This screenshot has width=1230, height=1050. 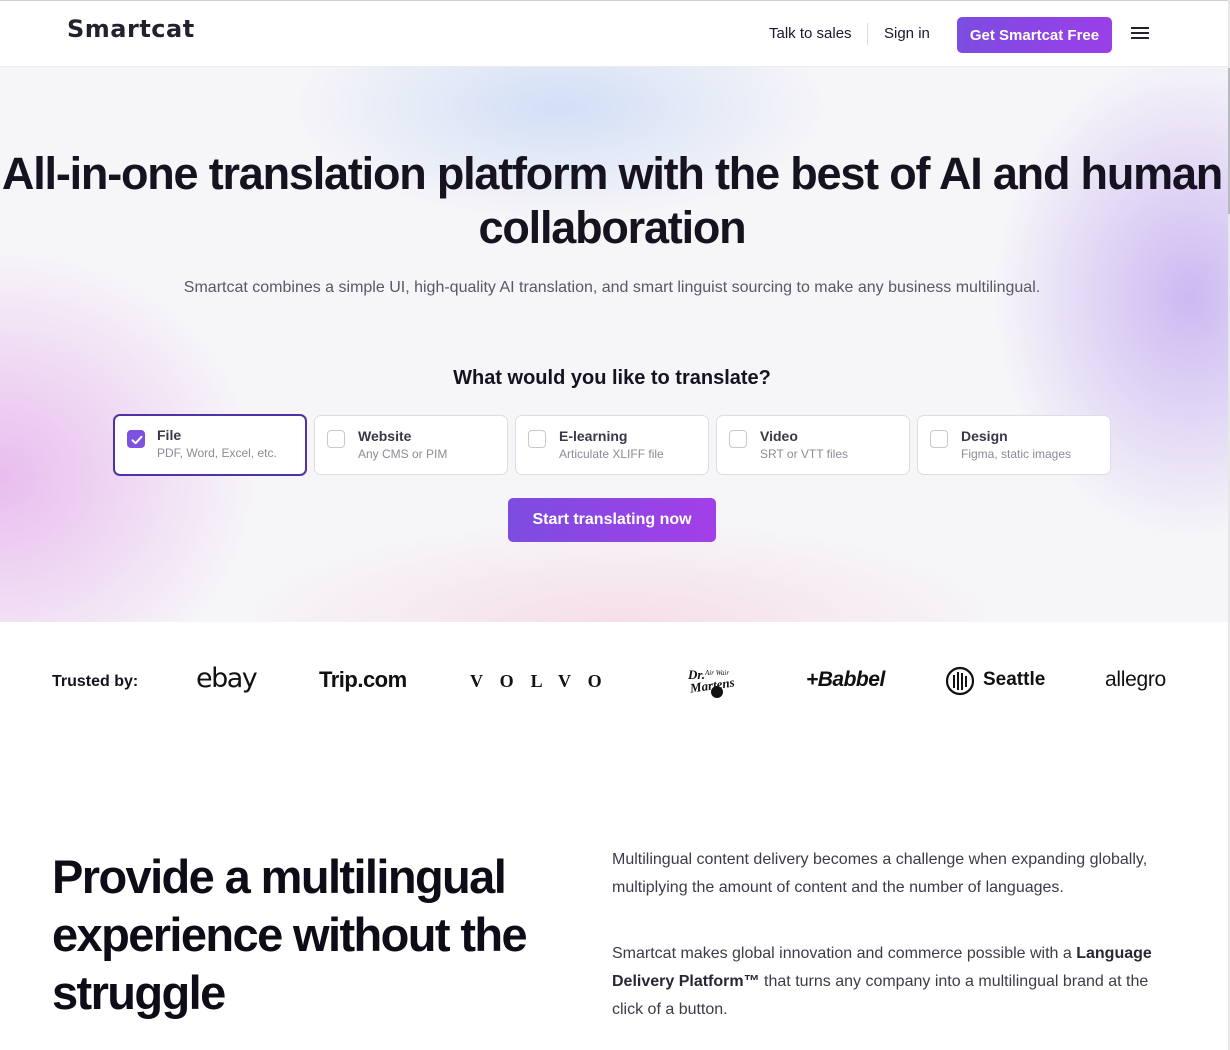 What do you see at coordinates (593, 436) in the screenshot?
I see `option-title: E-learning` at bounding box center [593, 436].